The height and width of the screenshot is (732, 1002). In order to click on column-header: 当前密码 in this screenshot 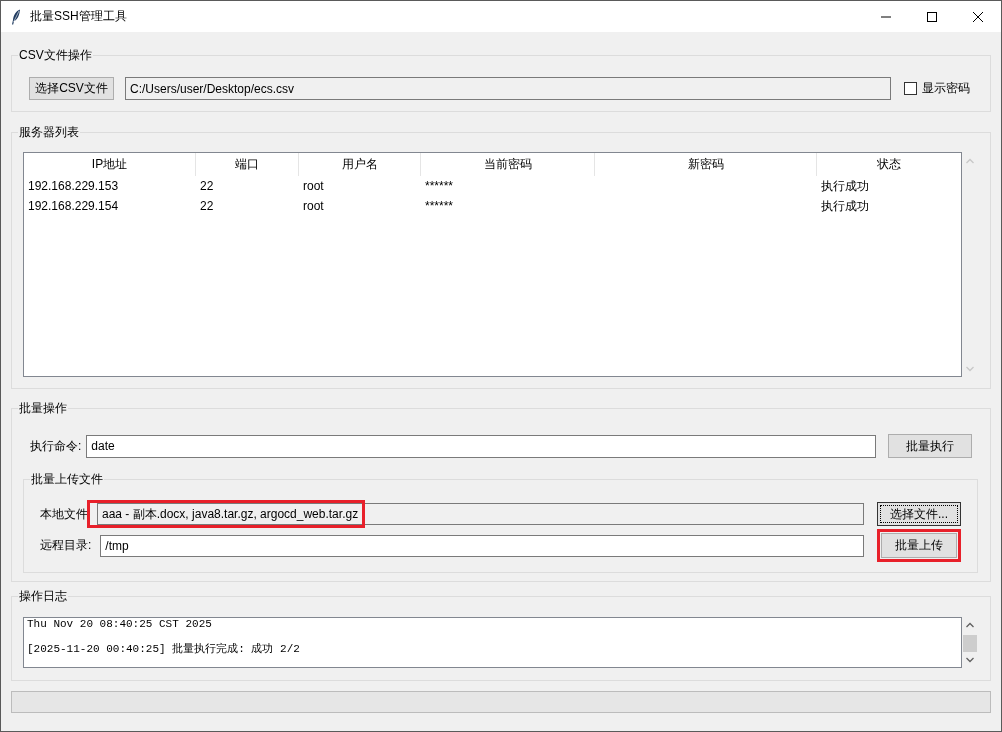, I will do `click(508, 164)`.